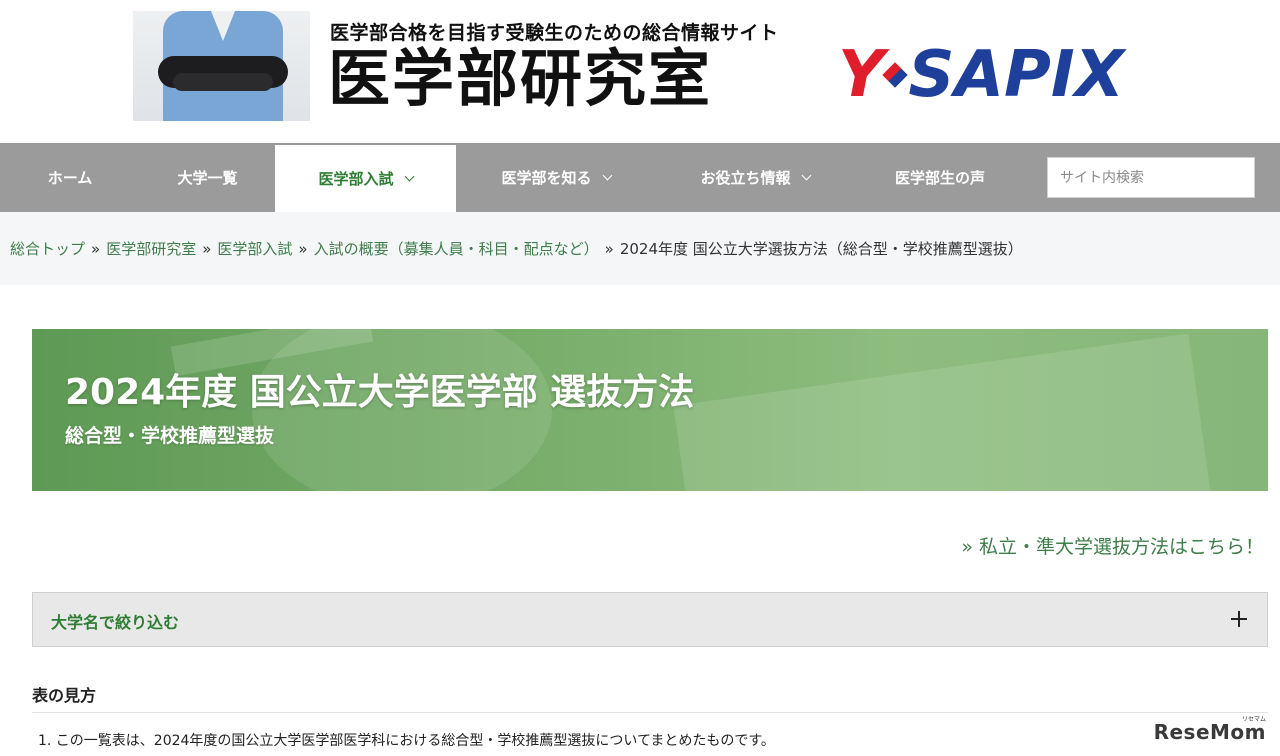 The height and width of the screenshot is (756, 1280). Describe the element at coordinates (895, 75) in the screenshot. I see `brand-diamond-icon` at that location.